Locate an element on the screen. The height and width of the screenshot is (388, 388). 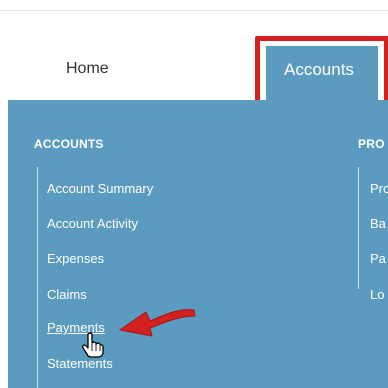
nav-accounts-label: Accounts is located at coordinates (319, 69).